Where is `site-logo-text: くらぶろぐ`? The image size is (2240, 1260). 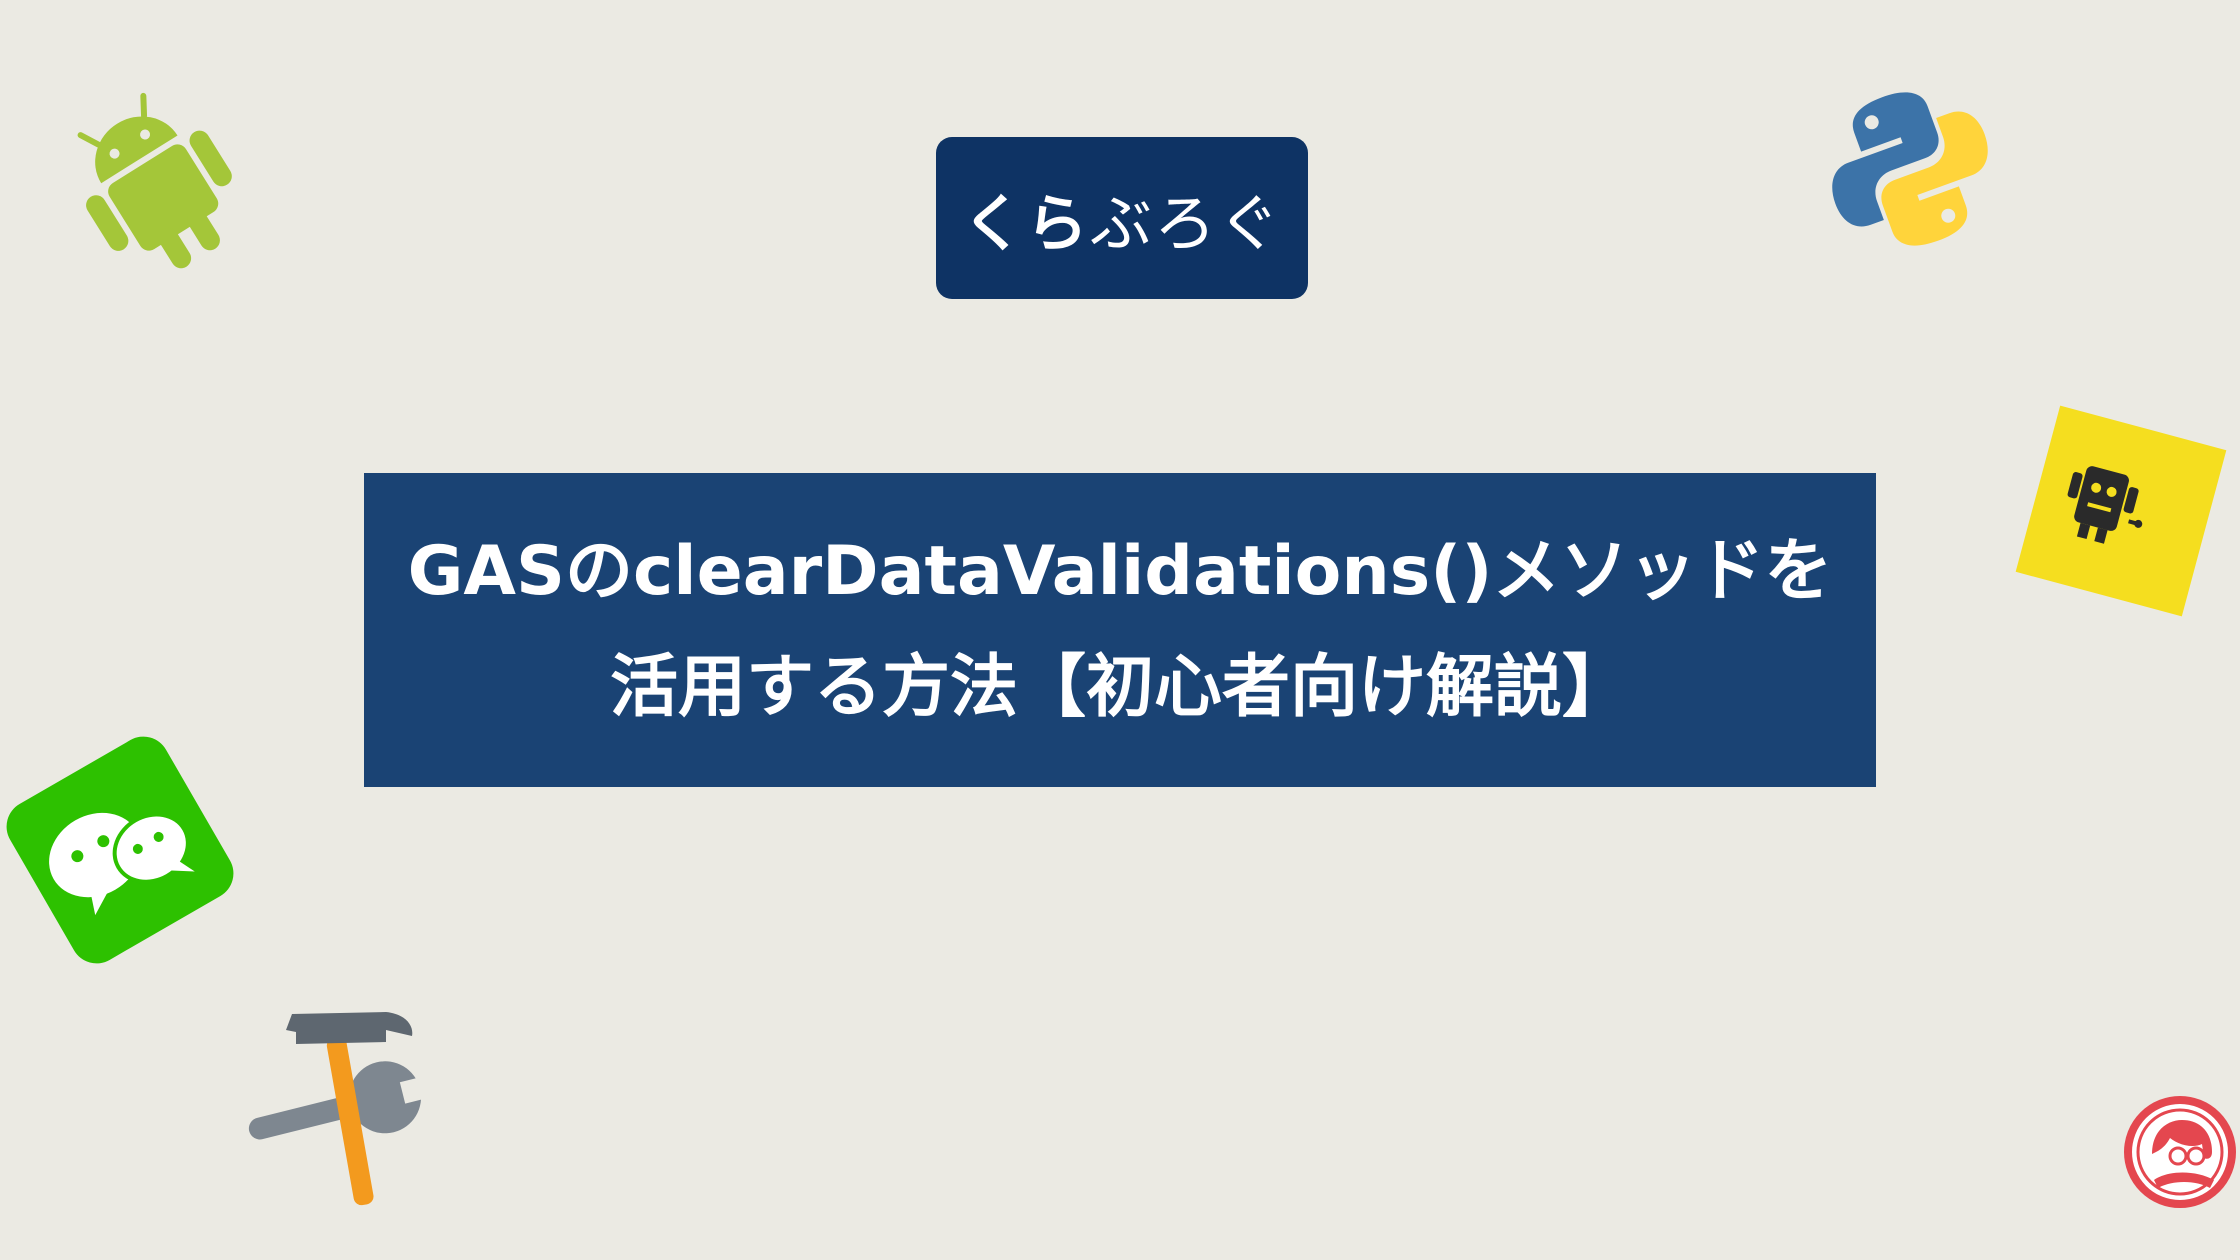 site-logo-text: くらぶろぐ is located at coordinates (1122, 218).